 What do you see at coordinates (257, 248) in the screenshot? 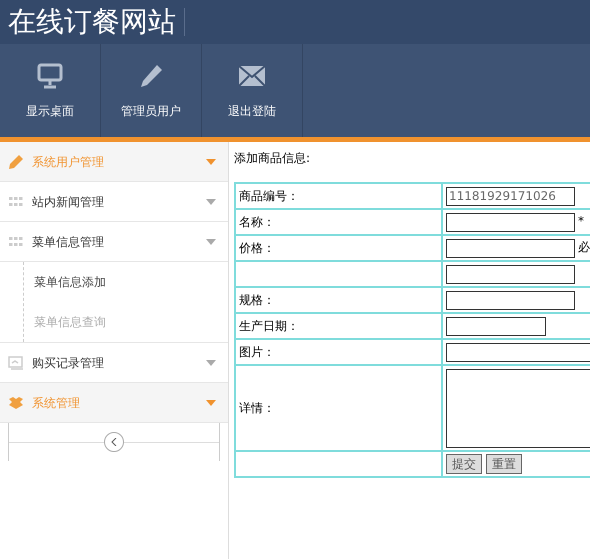
I see `field-label: 价格：` at bounding box center [257, 248].